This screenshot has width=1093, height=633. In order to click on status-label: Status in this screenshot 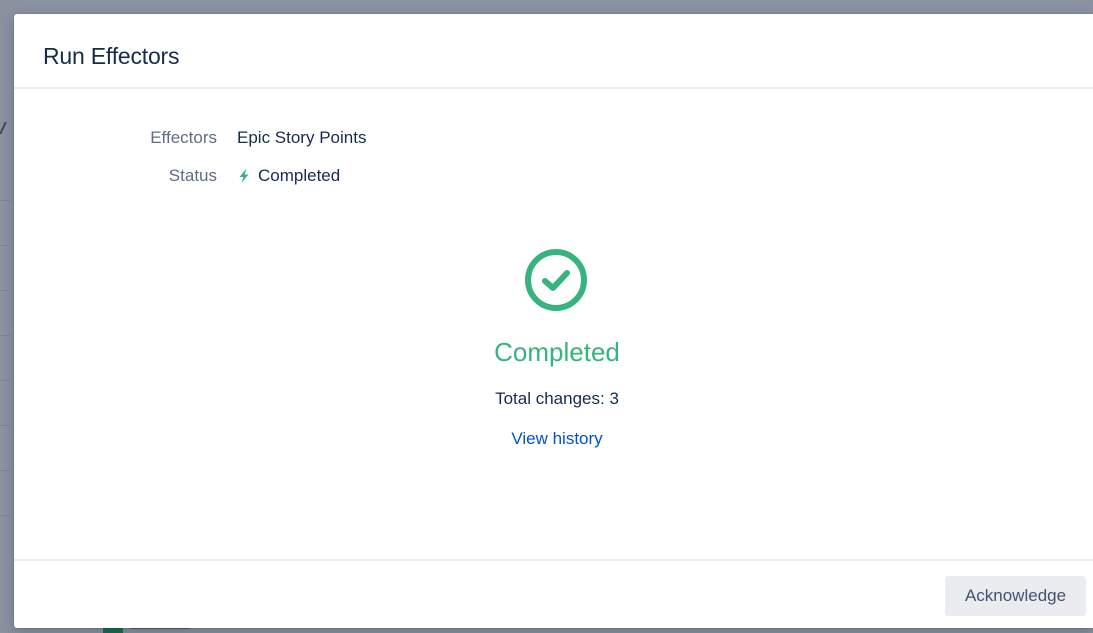, I will do `click(192, 175)`.